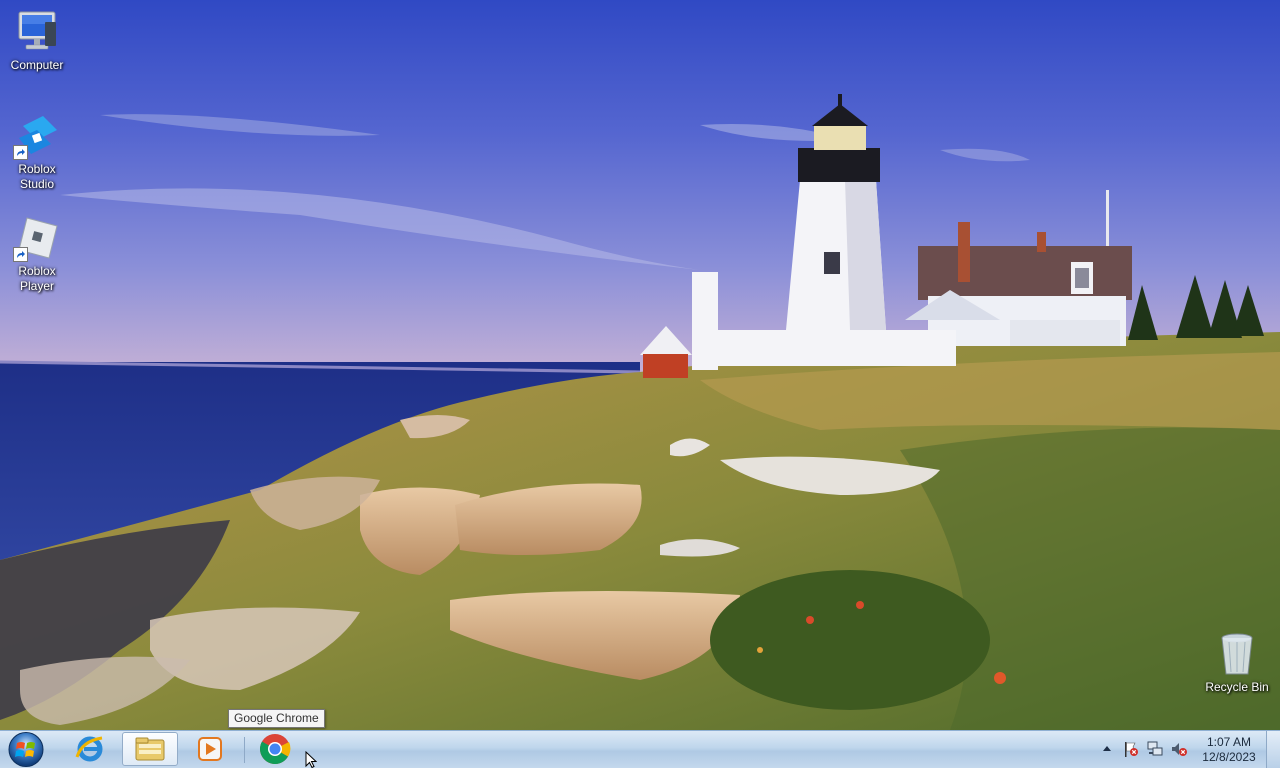  What do you see at coordinates (1107, 749) in the screenshot?
I see `show-hidden-icons-arrow-icon` at bounding box center [1107, 749].